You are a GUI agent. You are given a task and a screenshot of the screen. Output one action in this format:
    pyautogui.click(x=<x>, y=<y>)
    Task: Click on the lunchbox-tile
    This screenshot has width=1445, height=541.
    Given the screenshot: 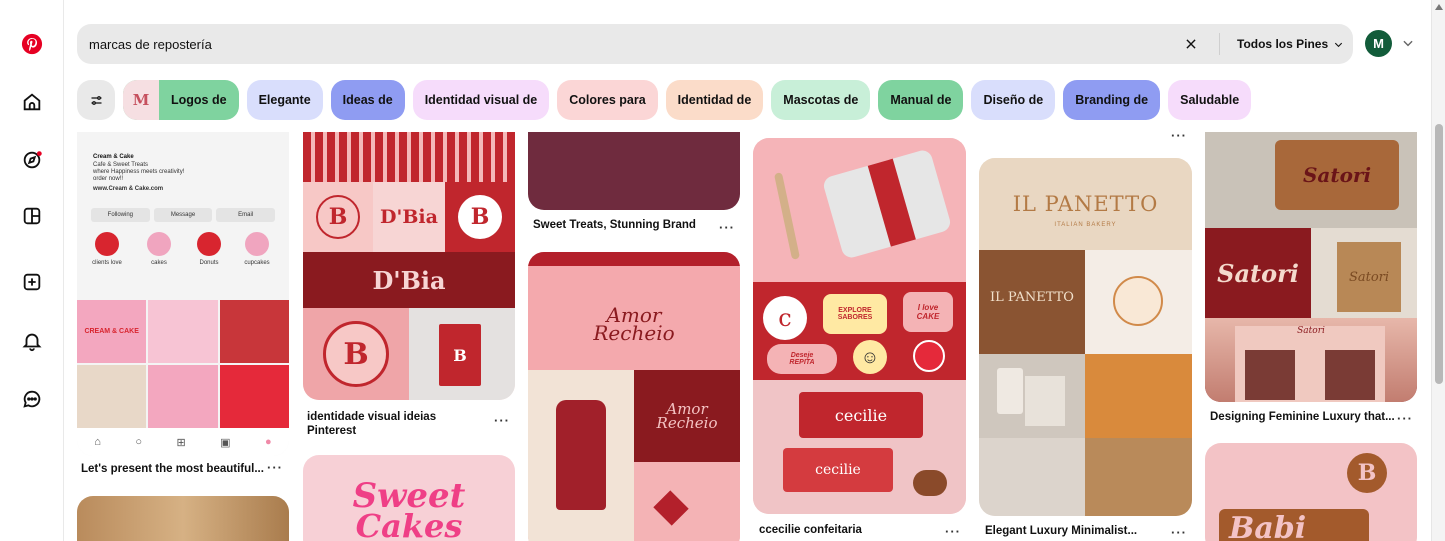 What is the action you would take?
    pyautogui.click(x=859, y=210)
    